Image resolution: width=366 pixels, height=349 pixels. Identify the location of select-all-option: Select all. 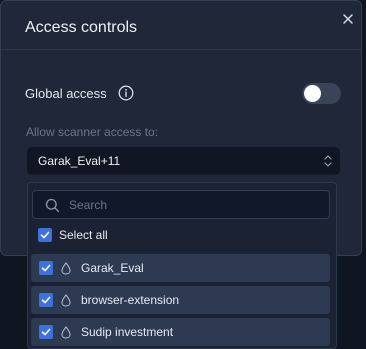
(138, 236).